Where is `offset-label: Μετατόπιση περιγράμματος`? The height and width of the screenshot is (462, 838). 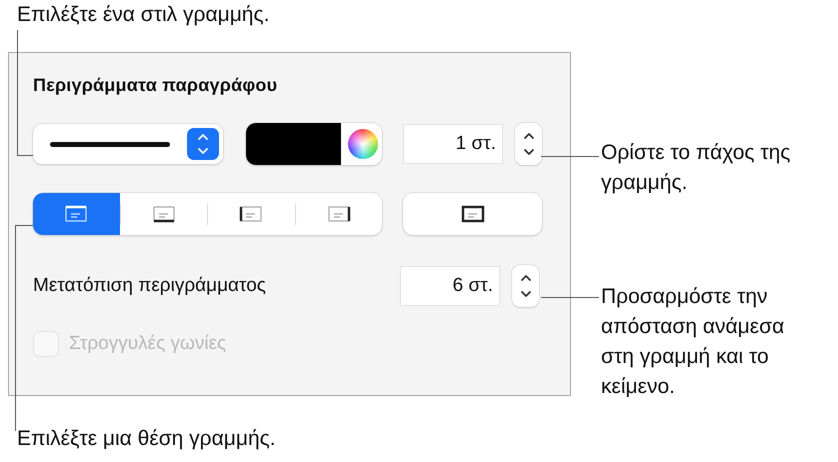 offset-label: Μετατόπιση περιγράμματος is located at coordinates (150, 286).